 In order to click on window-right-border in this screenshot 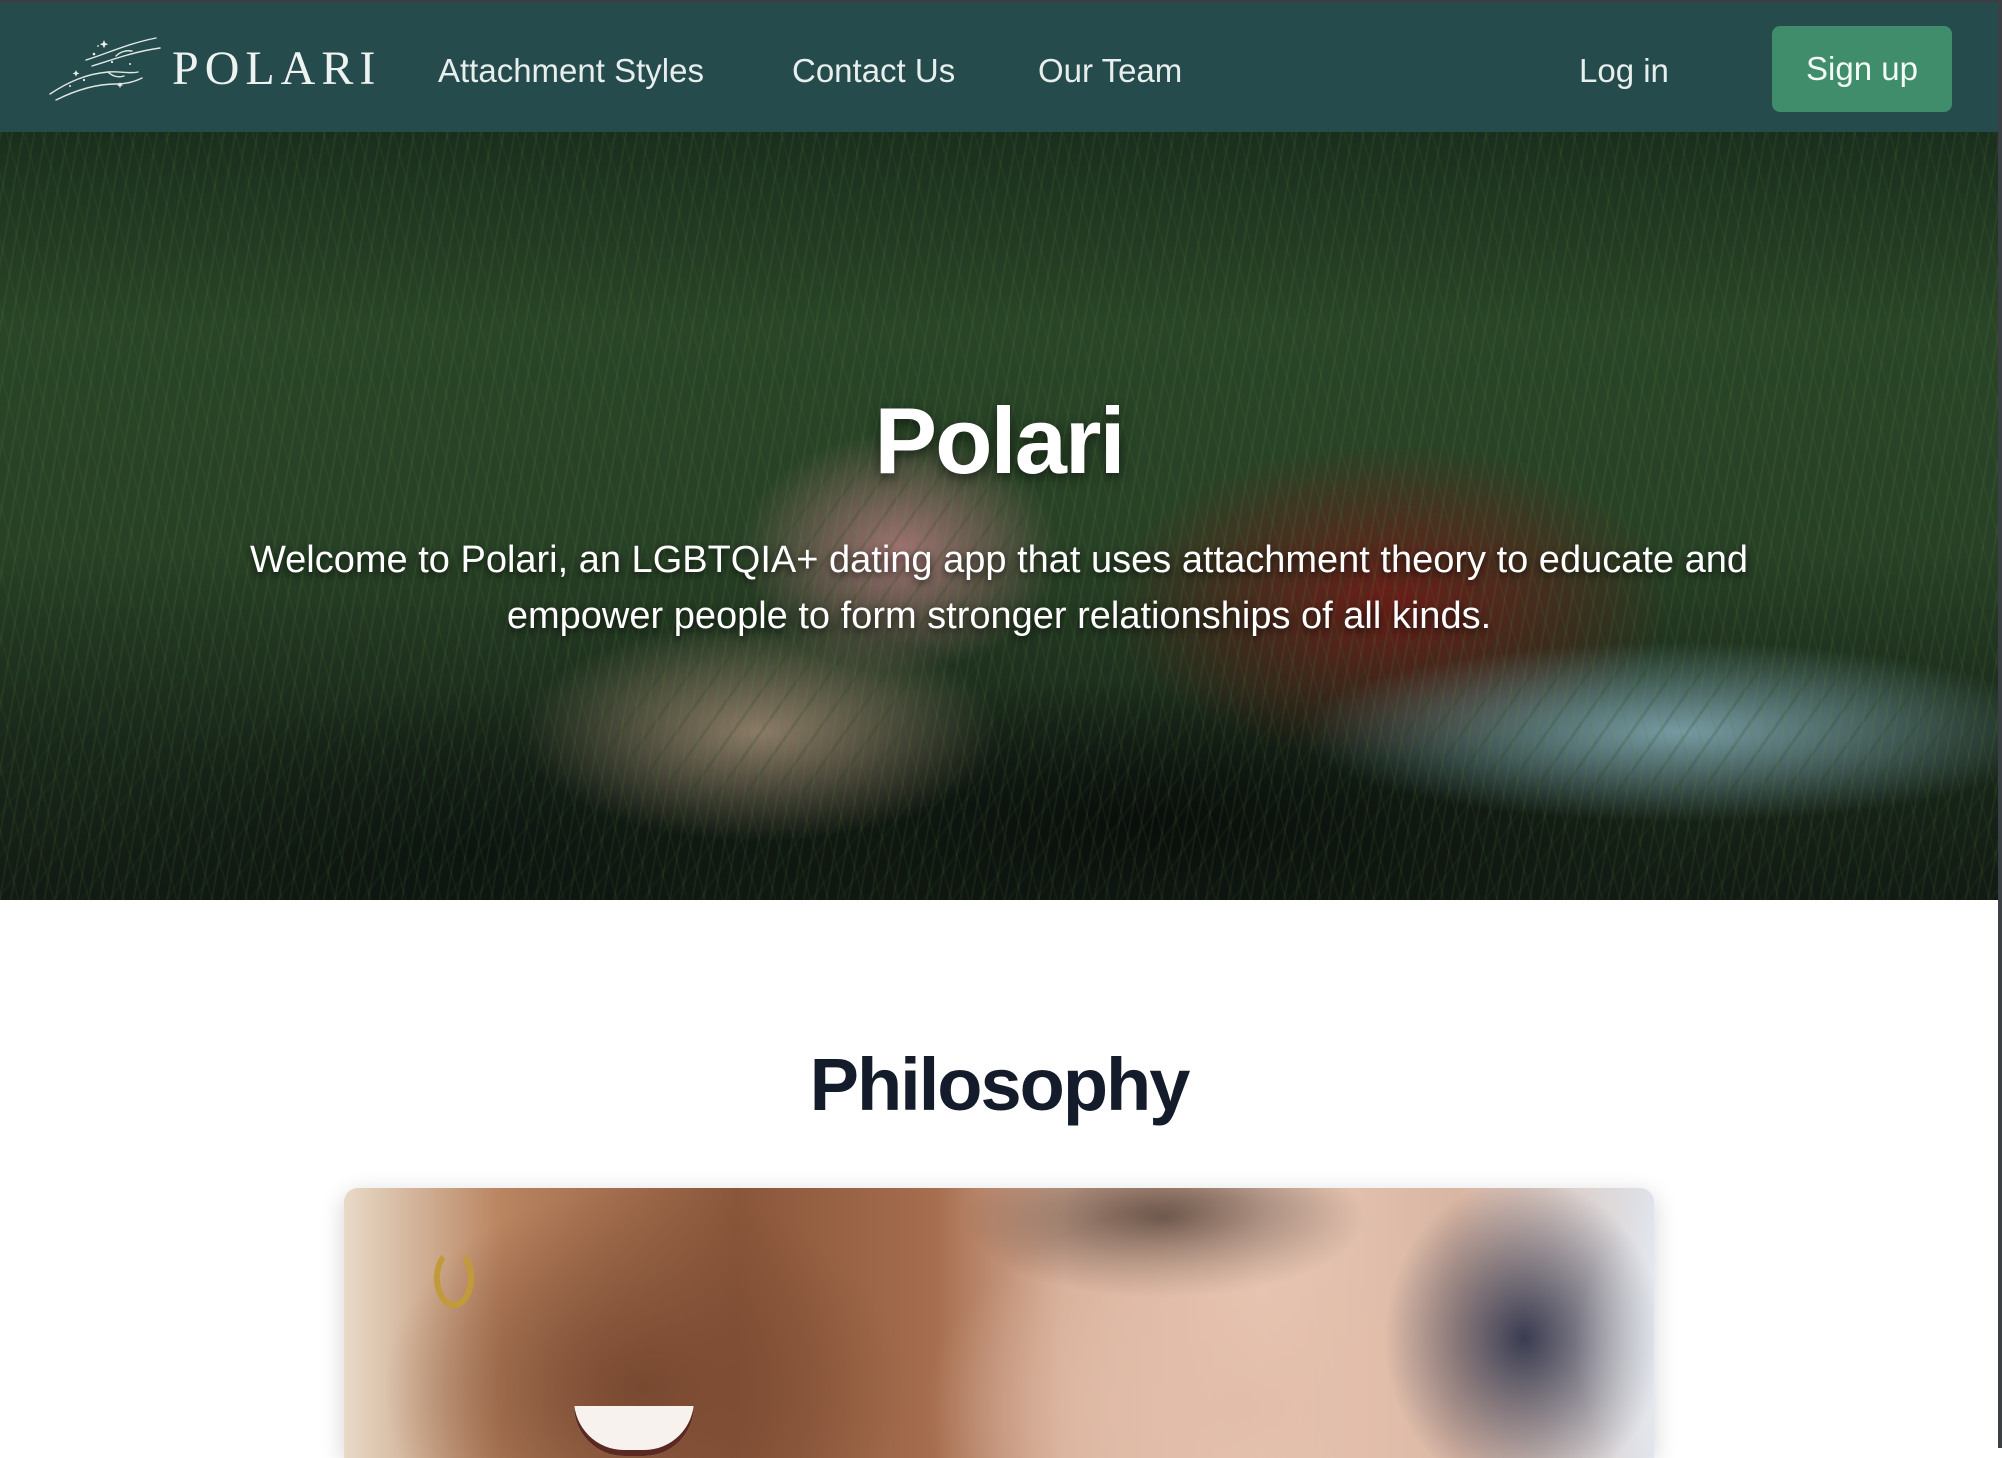, I will do `click(2000, 724)`.